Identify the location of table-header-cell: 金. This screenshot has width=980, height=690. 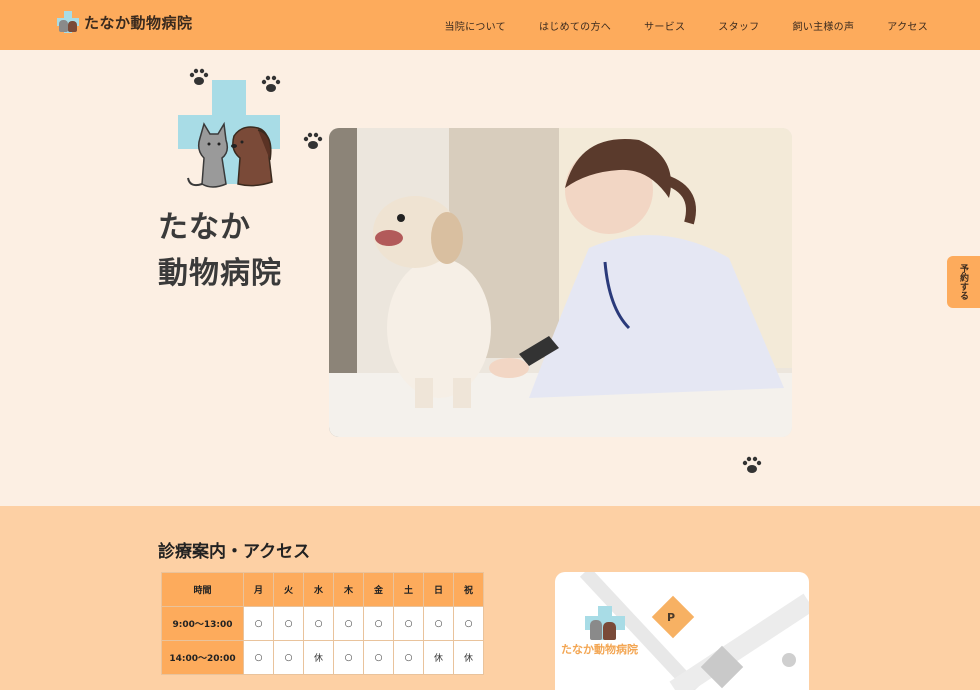
(378, 589).